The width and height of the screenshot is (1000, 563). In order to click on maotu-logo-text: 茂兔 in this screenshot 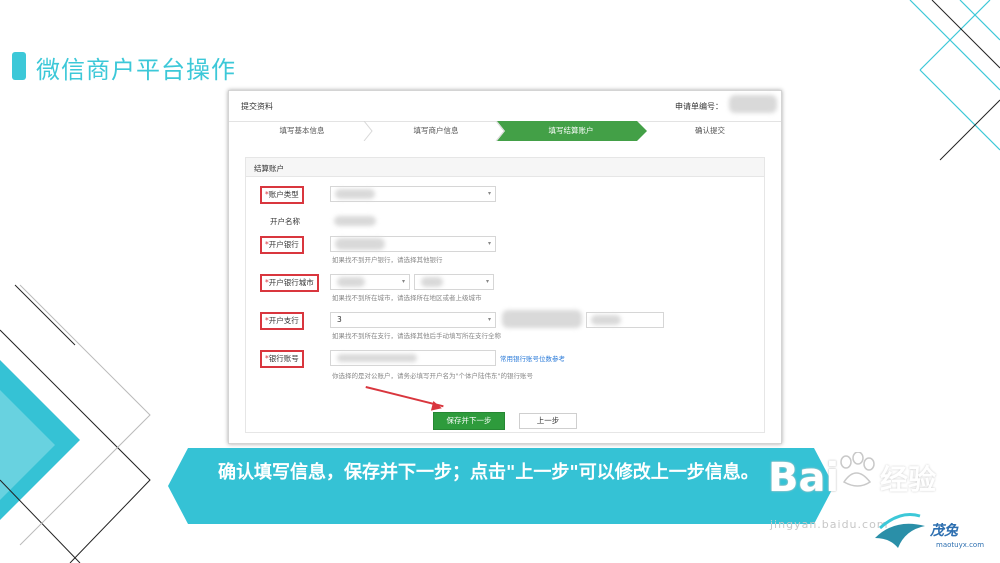, I will do `click(944, 531)`.